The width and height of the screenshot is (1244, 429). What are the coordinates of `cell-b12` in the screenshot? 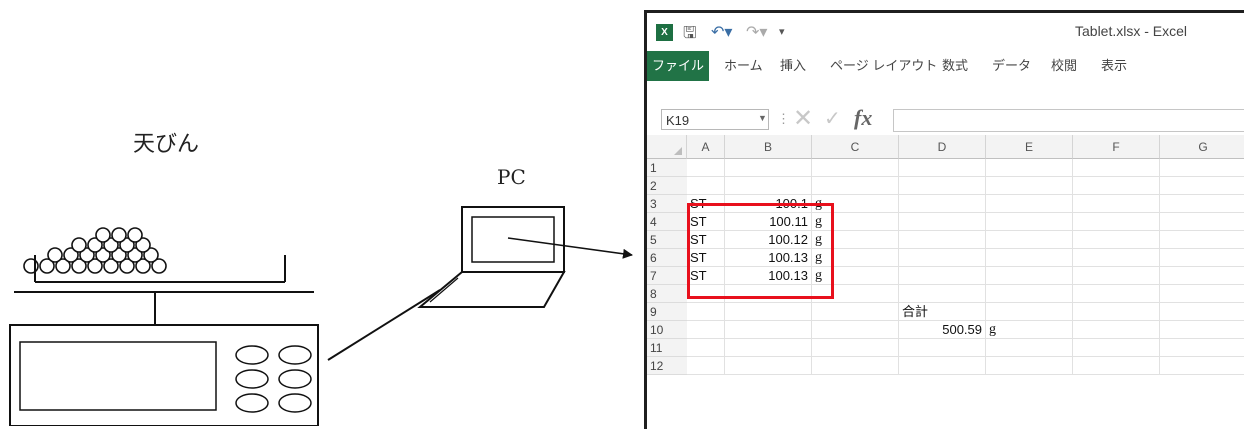 It's located at (768, 366).